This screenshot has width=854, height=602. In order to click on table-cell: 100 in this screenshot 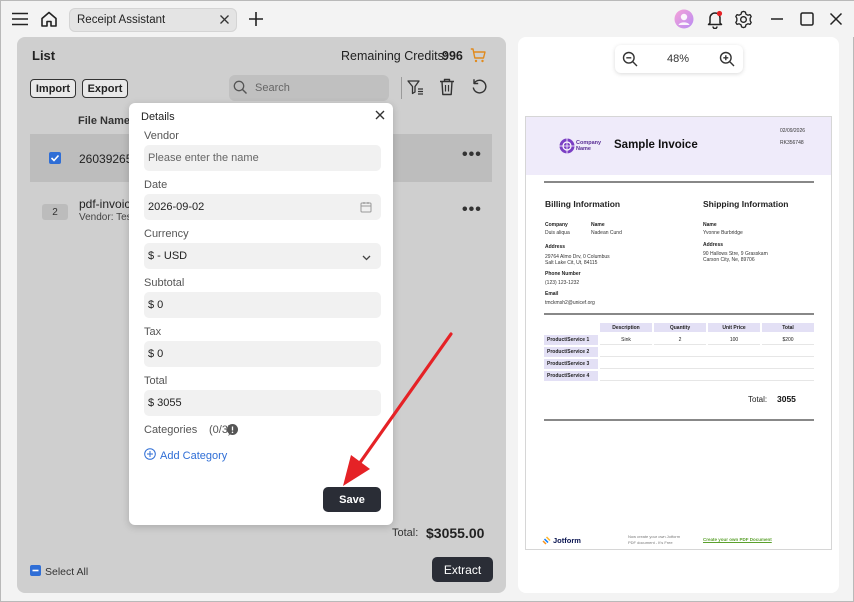, I will do `click(734, 340)`.